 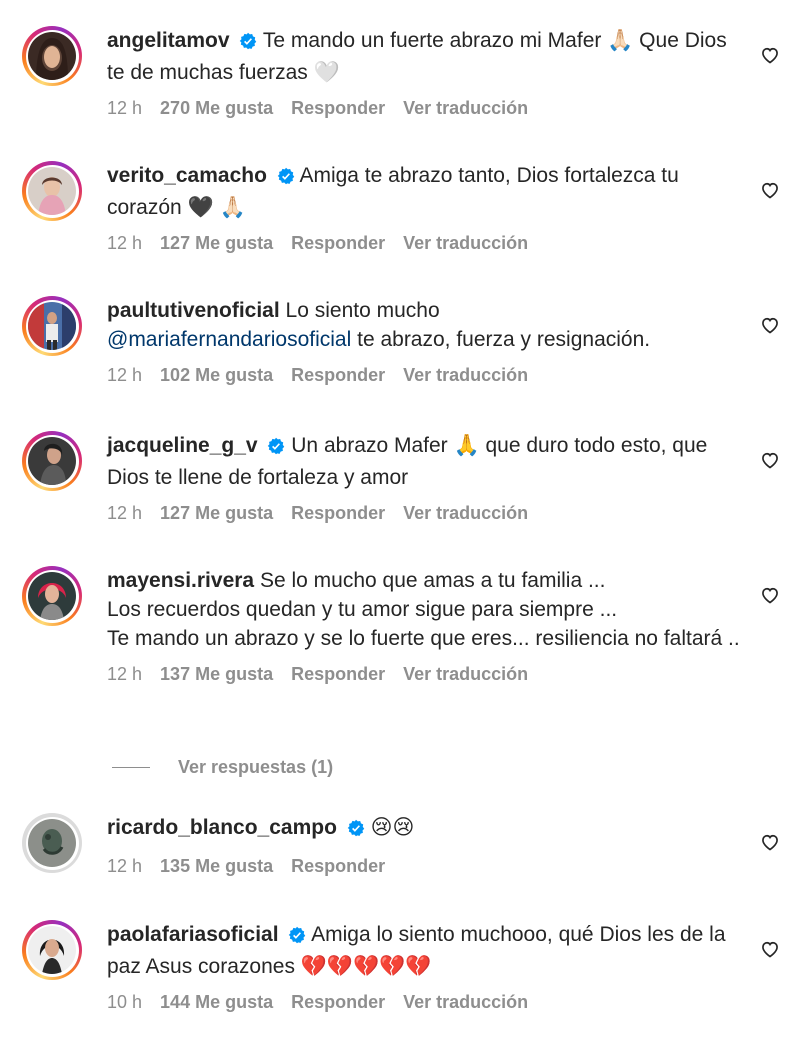 I want to click on comment-meta: 12 h 270 Me gusta Responder Ver traducción, so click(x=427, y=108).